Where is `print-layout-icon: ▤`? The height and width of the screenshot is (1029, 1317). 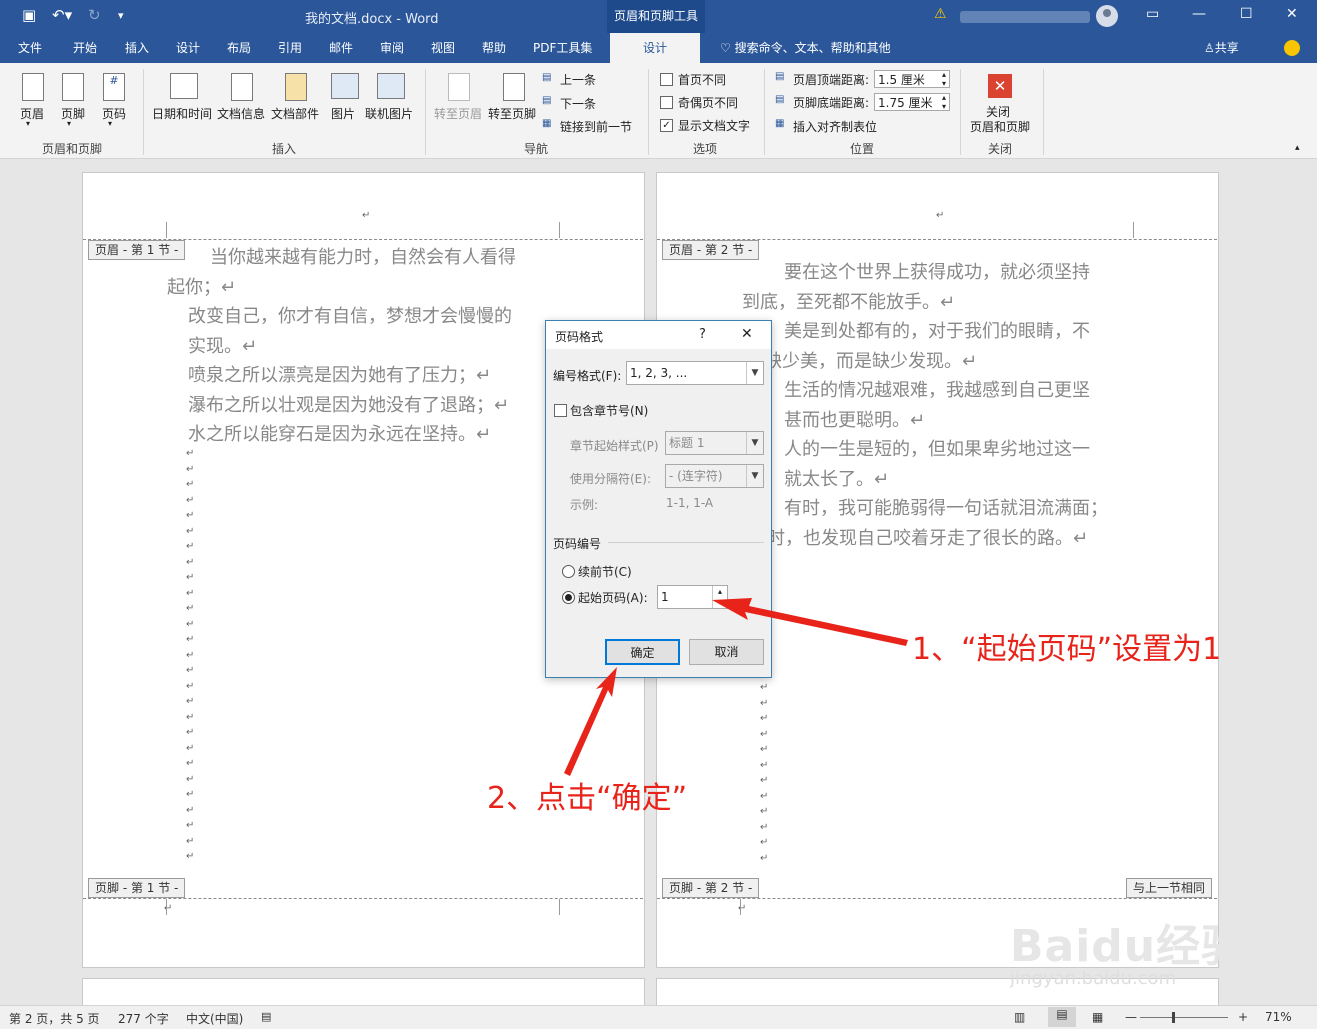
print-layout-icon: ▤ is located at coordinates (1062, 1017).